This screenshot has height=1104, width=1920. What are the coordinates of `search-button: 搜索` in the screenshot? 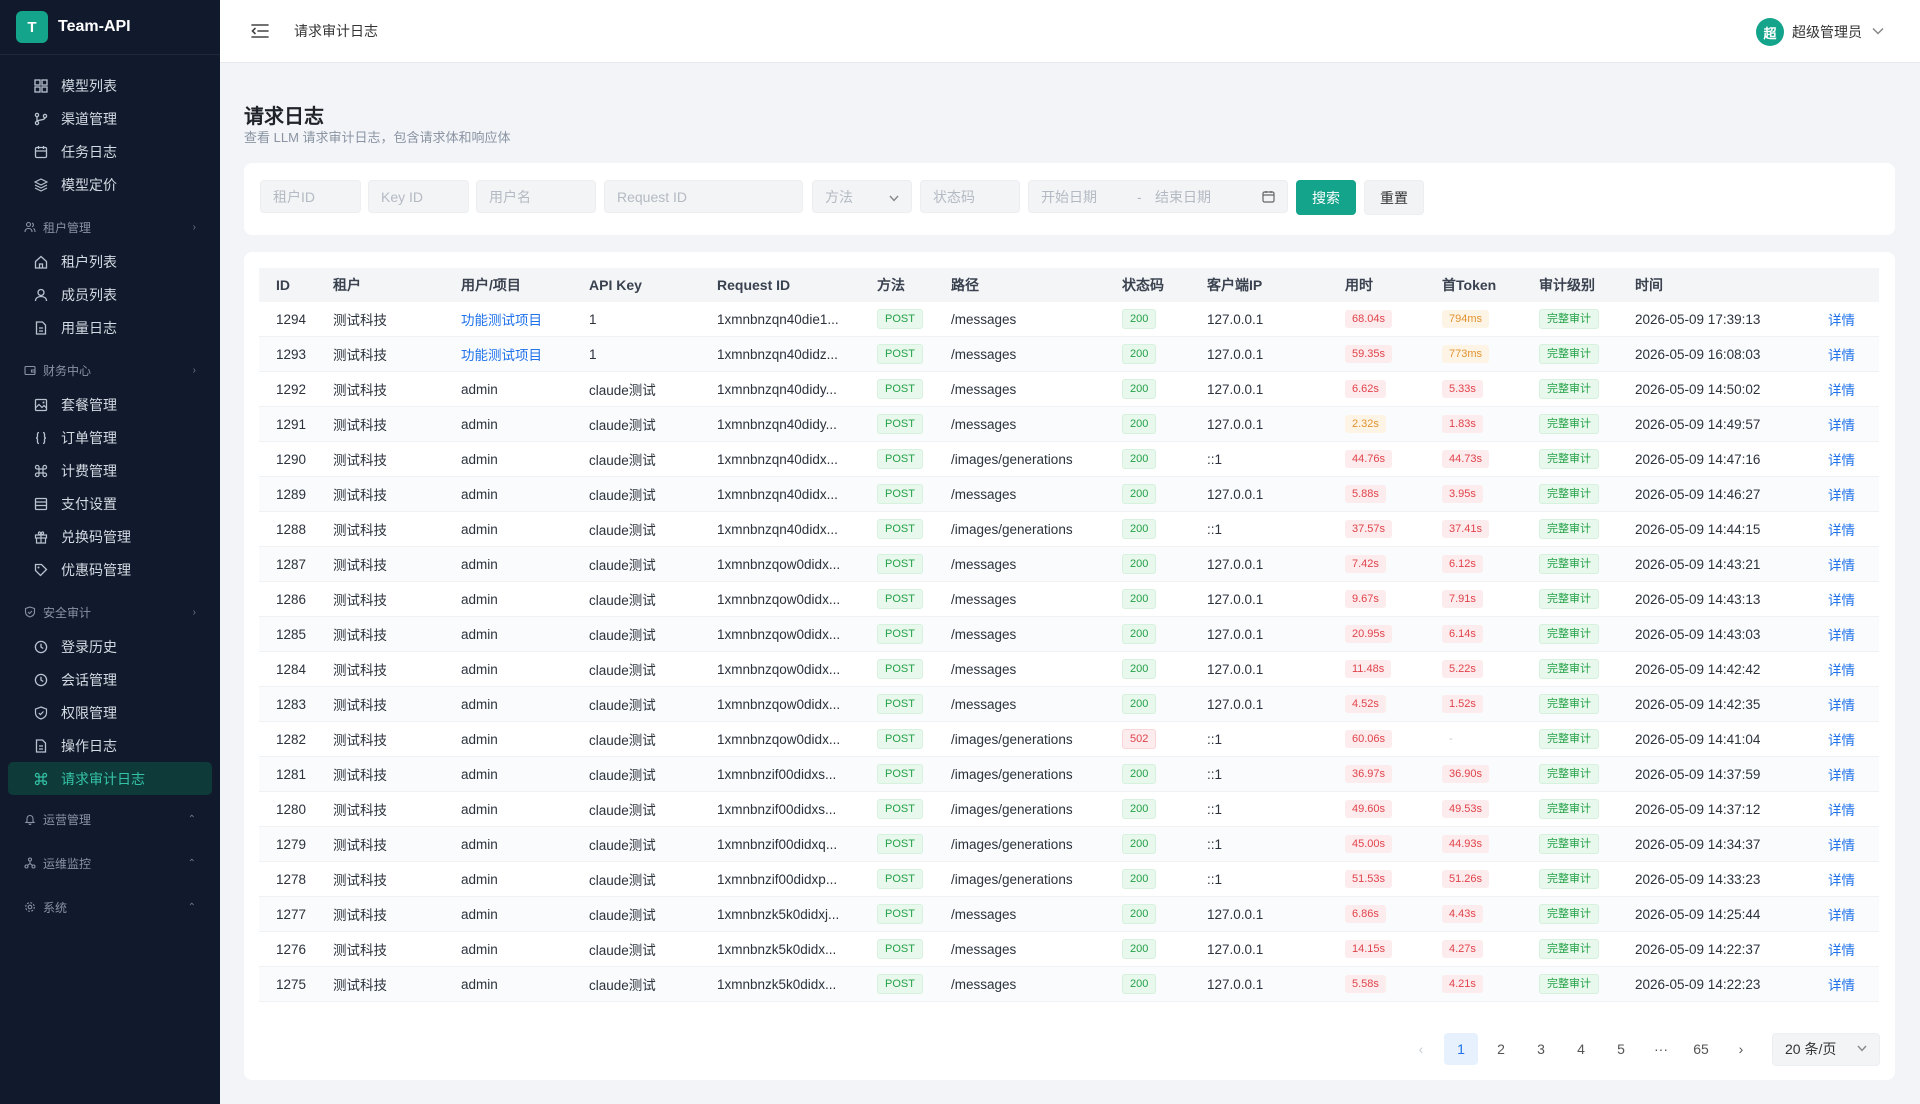 It's located at (1326, 197).